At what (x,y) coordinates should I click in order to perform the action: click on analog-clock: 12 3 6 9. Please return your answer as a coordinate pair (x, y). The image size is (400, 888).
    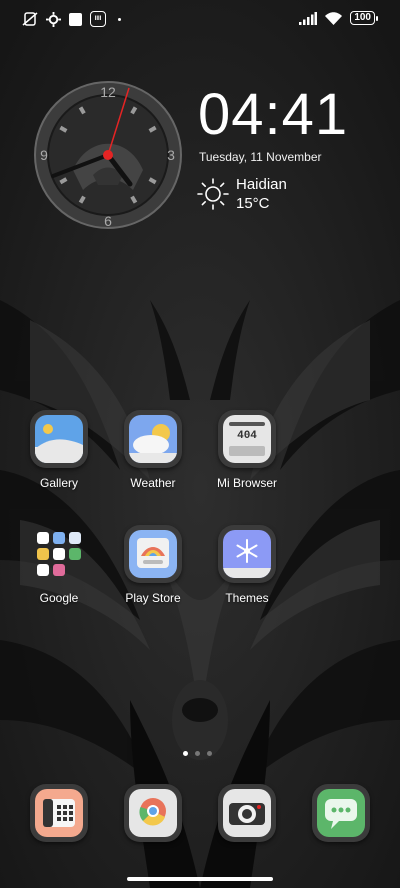
    Looking at the image, I should click on (108, 155).